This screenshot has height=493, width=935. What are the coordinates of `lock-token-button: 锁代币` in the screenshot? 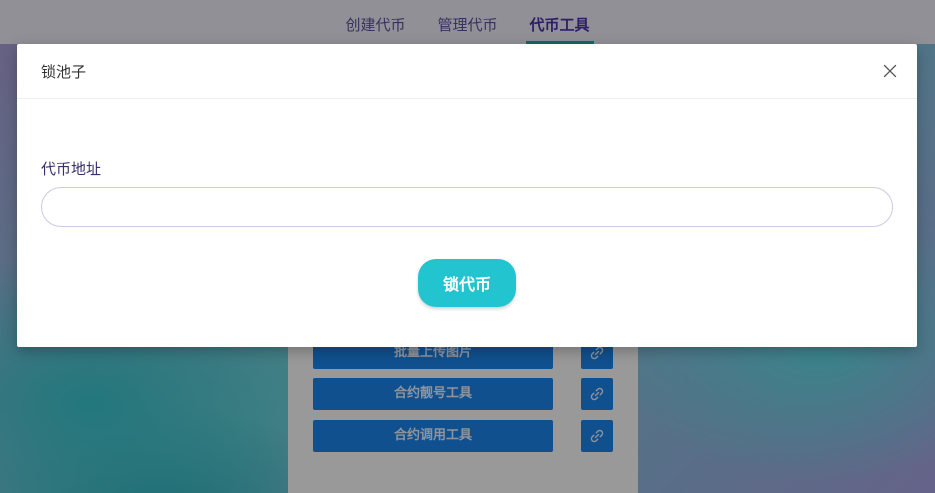 It's located at (467, 283).